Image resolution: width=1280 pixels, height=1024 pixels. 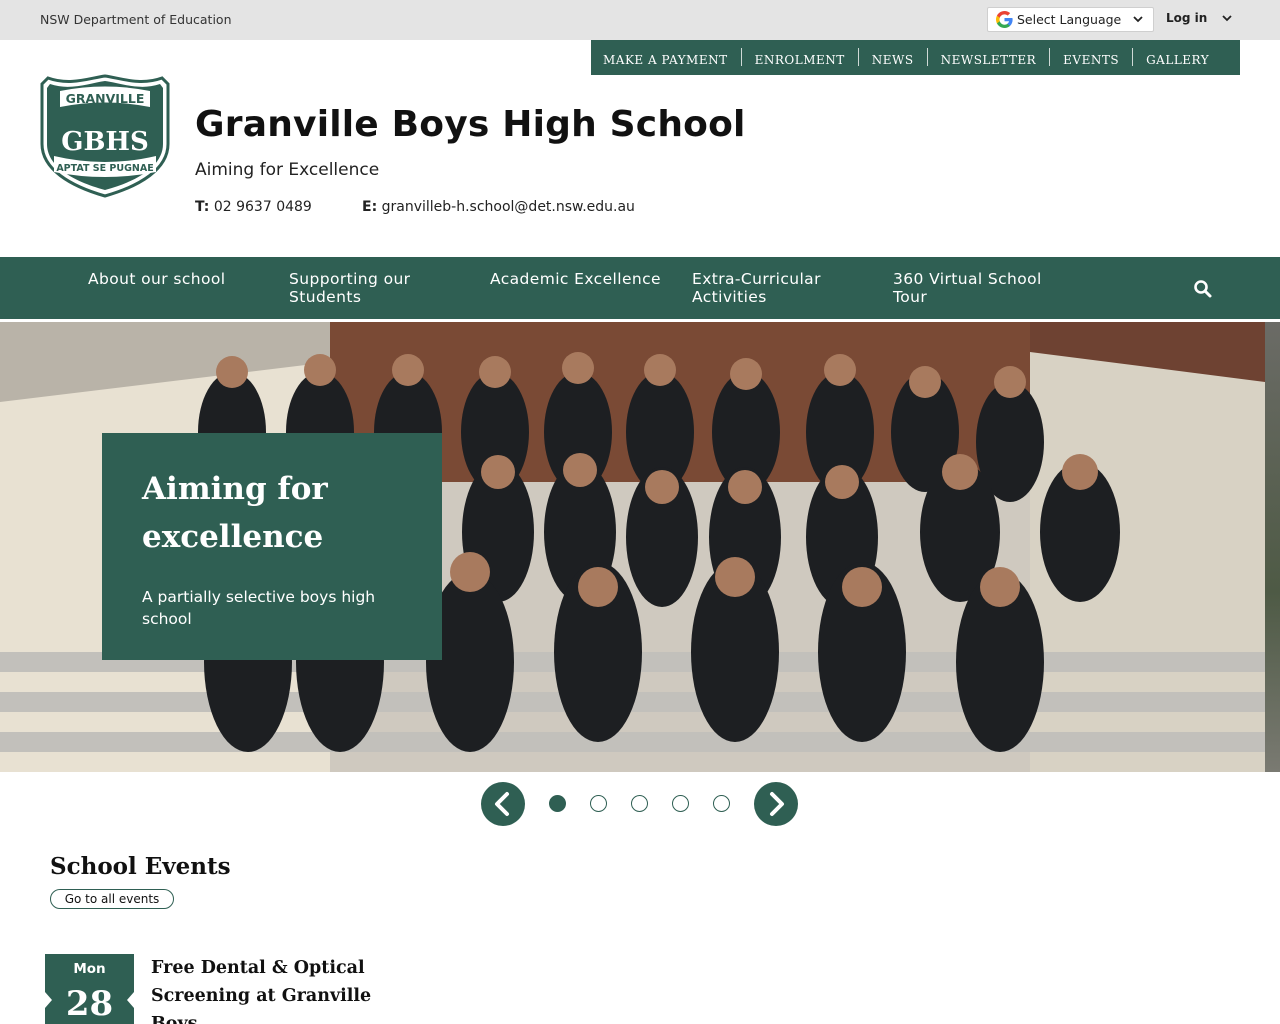 I want to click on language-select-label: Select Language, so click(x=1069, y=19).